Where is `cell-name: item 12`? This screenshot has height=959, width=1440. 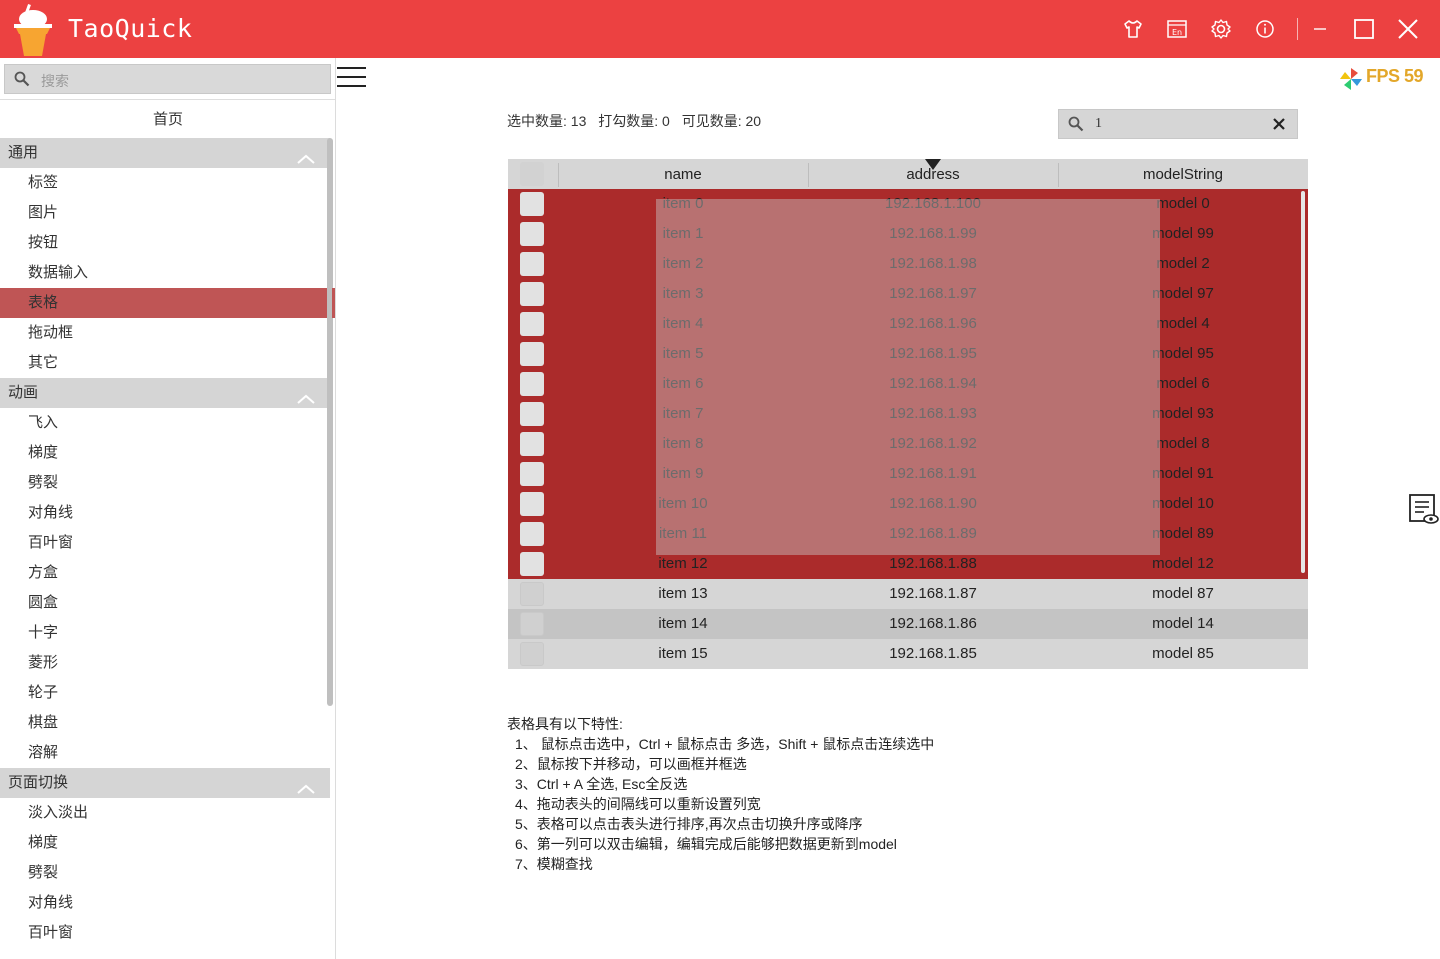 cell-name: item 12 is located at coordinates (683, 564).